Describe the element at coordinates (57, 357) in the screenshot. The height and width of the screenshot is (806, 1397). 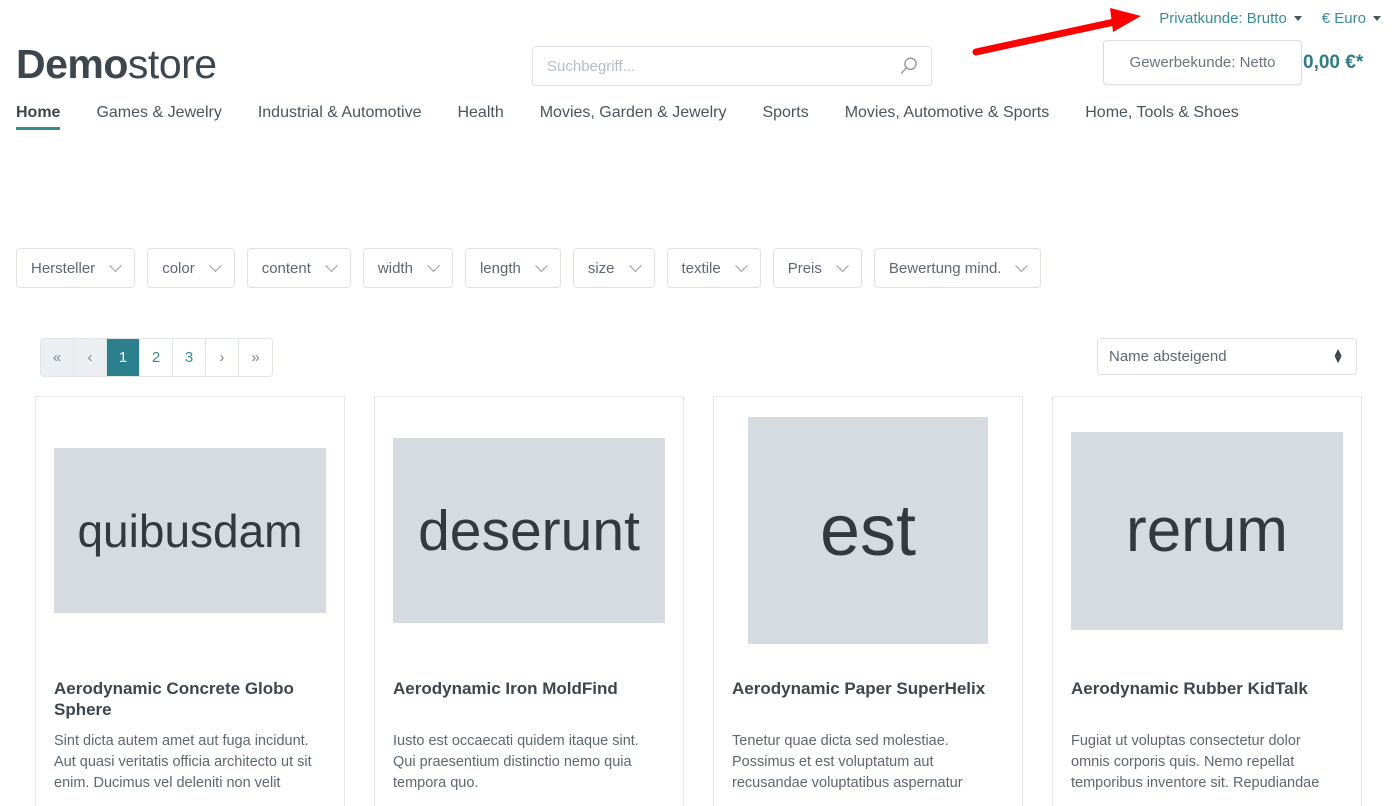
I see `pagination-first: «` at that location.